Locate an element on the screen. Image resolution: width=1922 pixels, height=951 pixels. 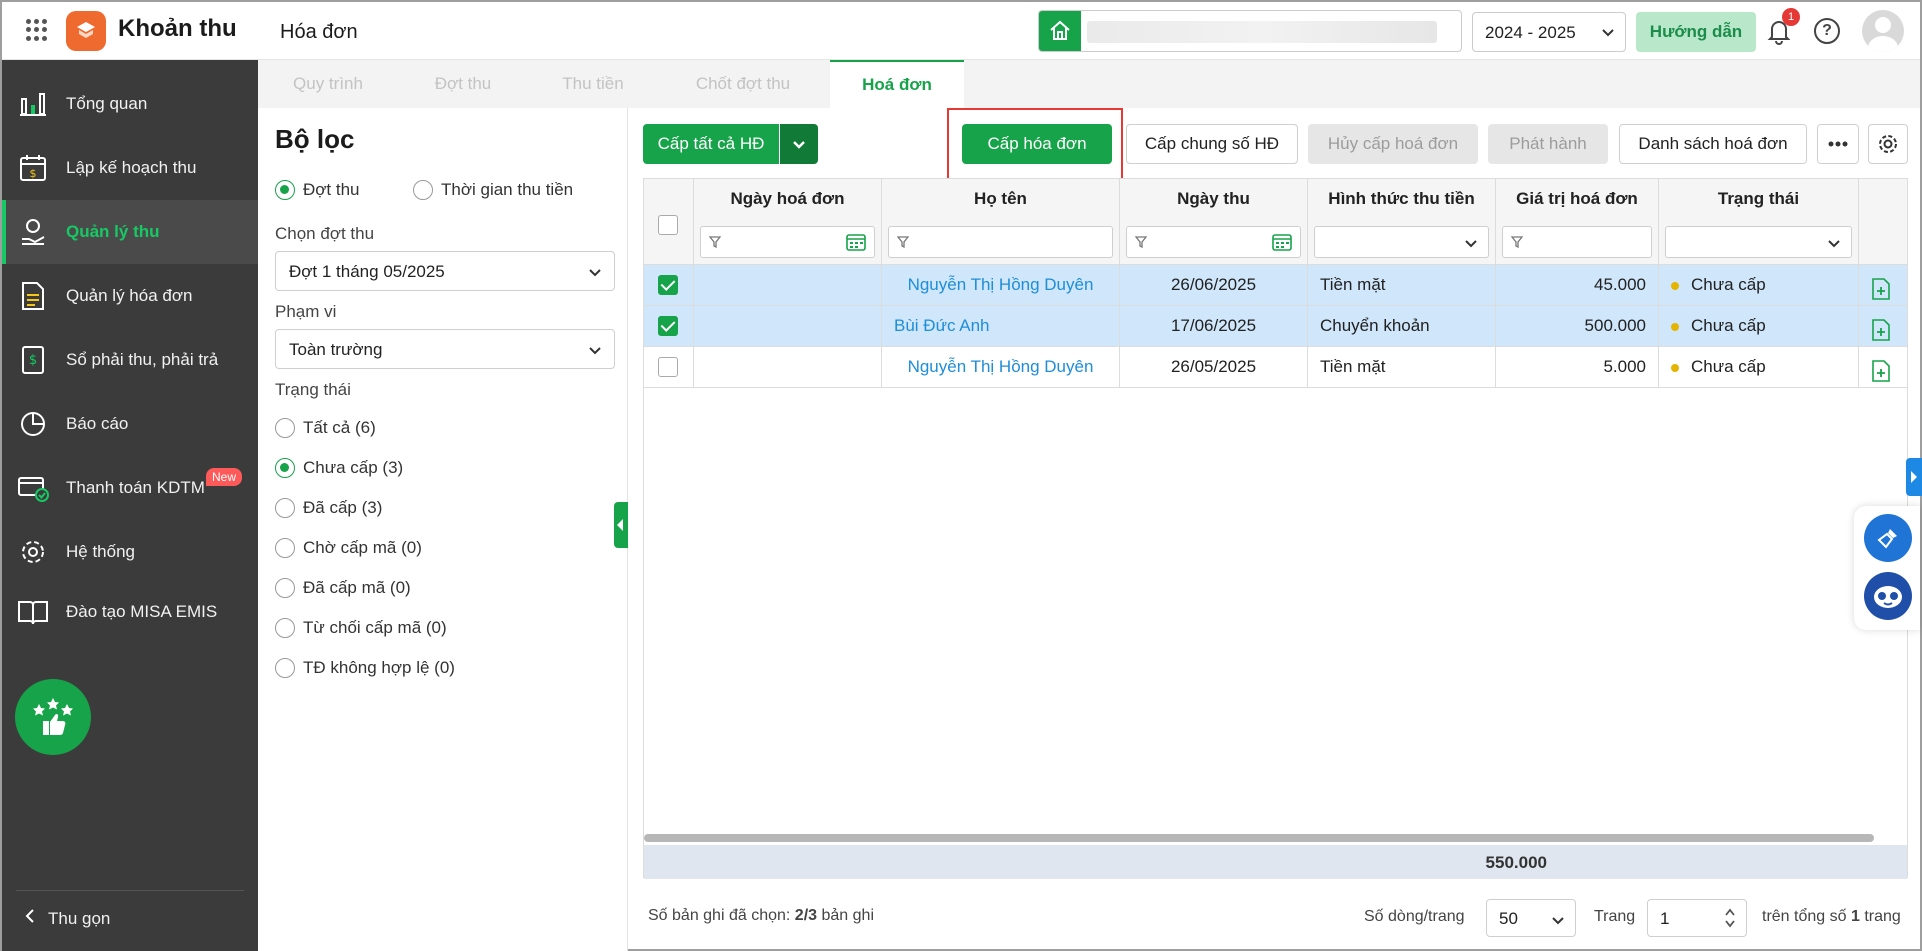
settings-button is located at coordinates (1888, 144).